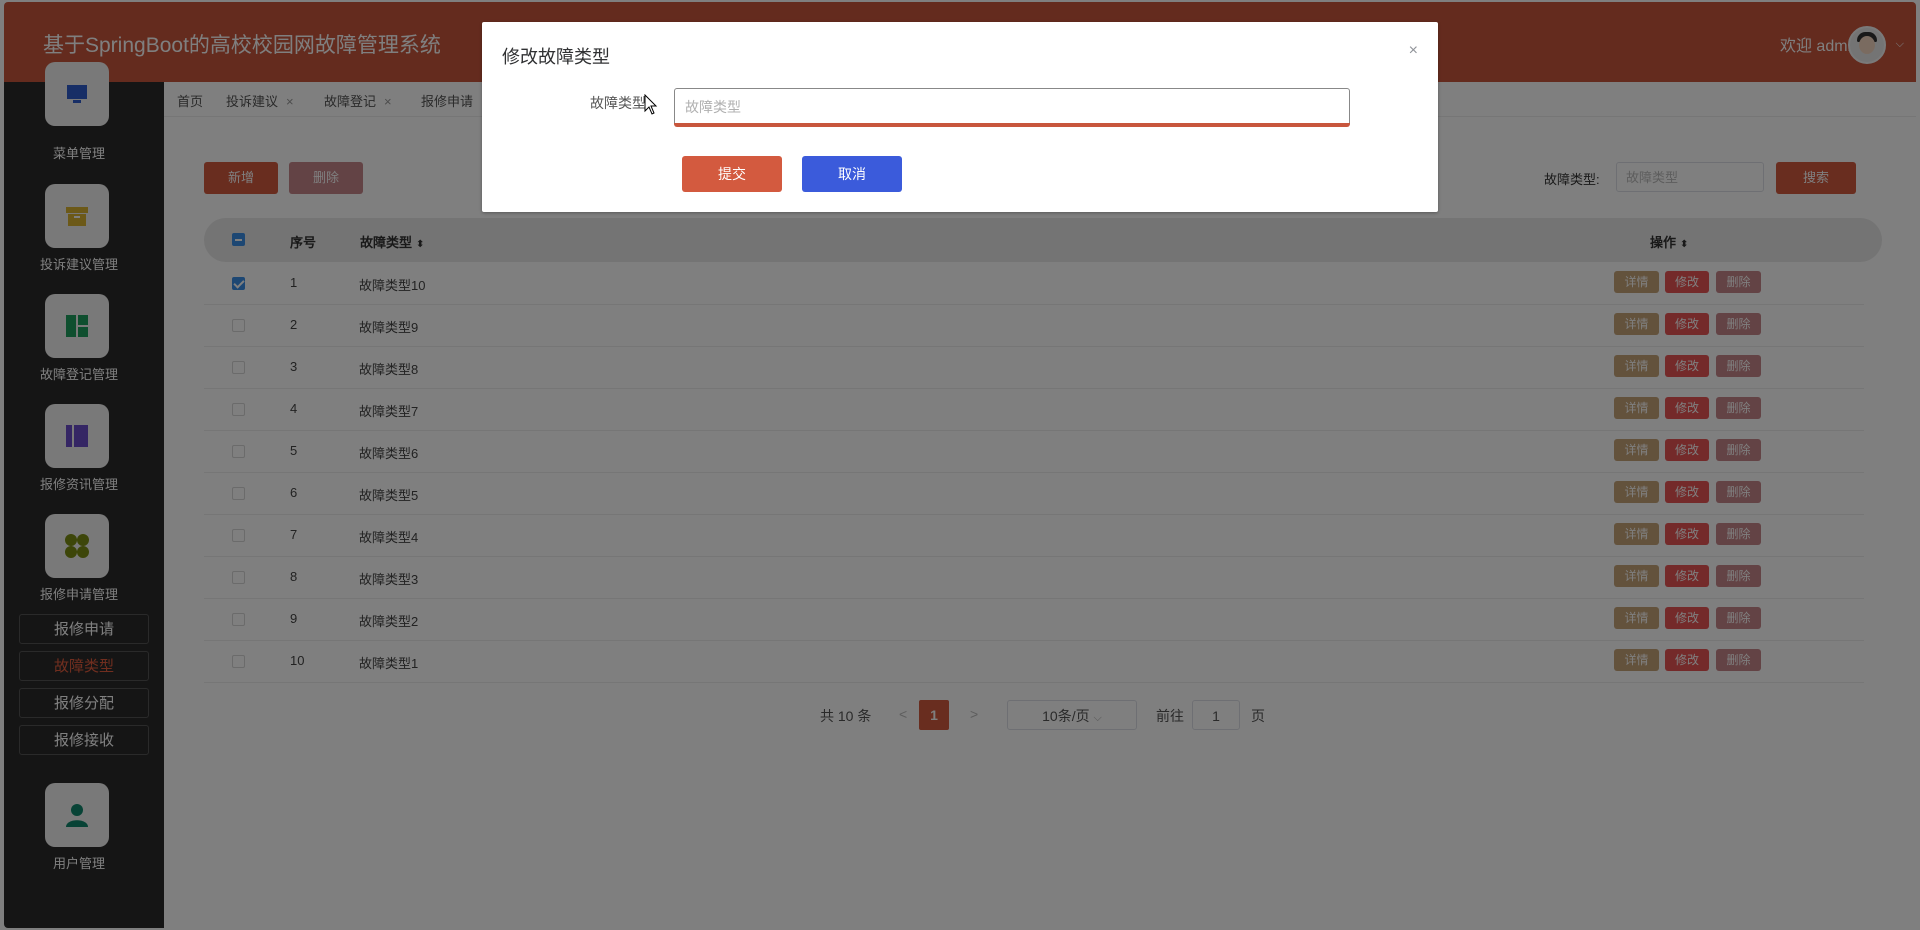 The height and width of the screenshot is (930, 1920). Describe the element at coordinates (1012, 125) in the screenshot. I see `input-focus-underline` at that location.